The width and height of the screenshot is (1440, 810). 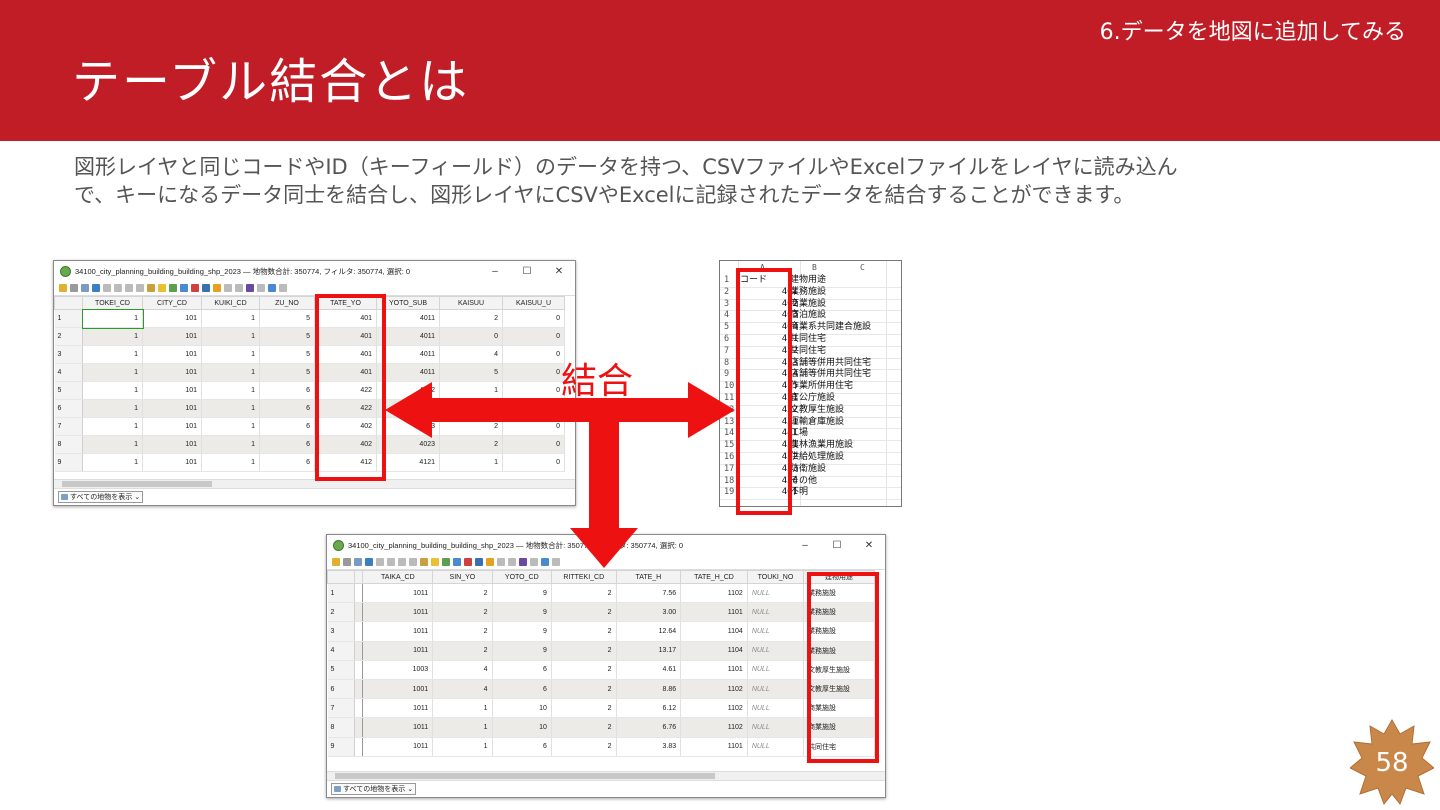 I want to click on minimize-button: –, so click(x=495, y=271).